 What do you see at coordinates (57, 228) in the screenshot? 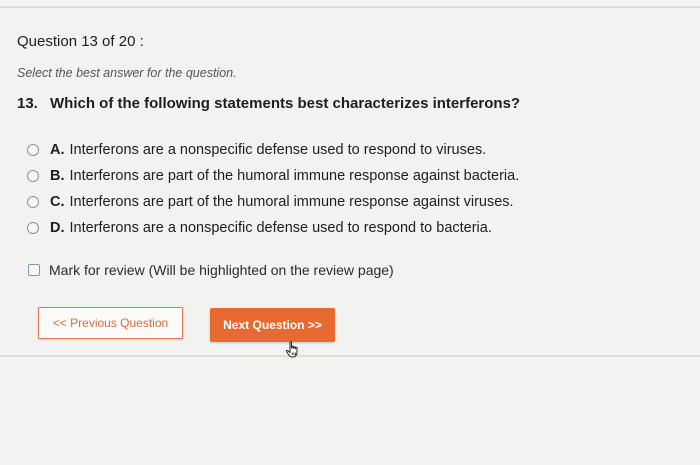
I see `option-letter: D.` at bounding box center [57, 228].